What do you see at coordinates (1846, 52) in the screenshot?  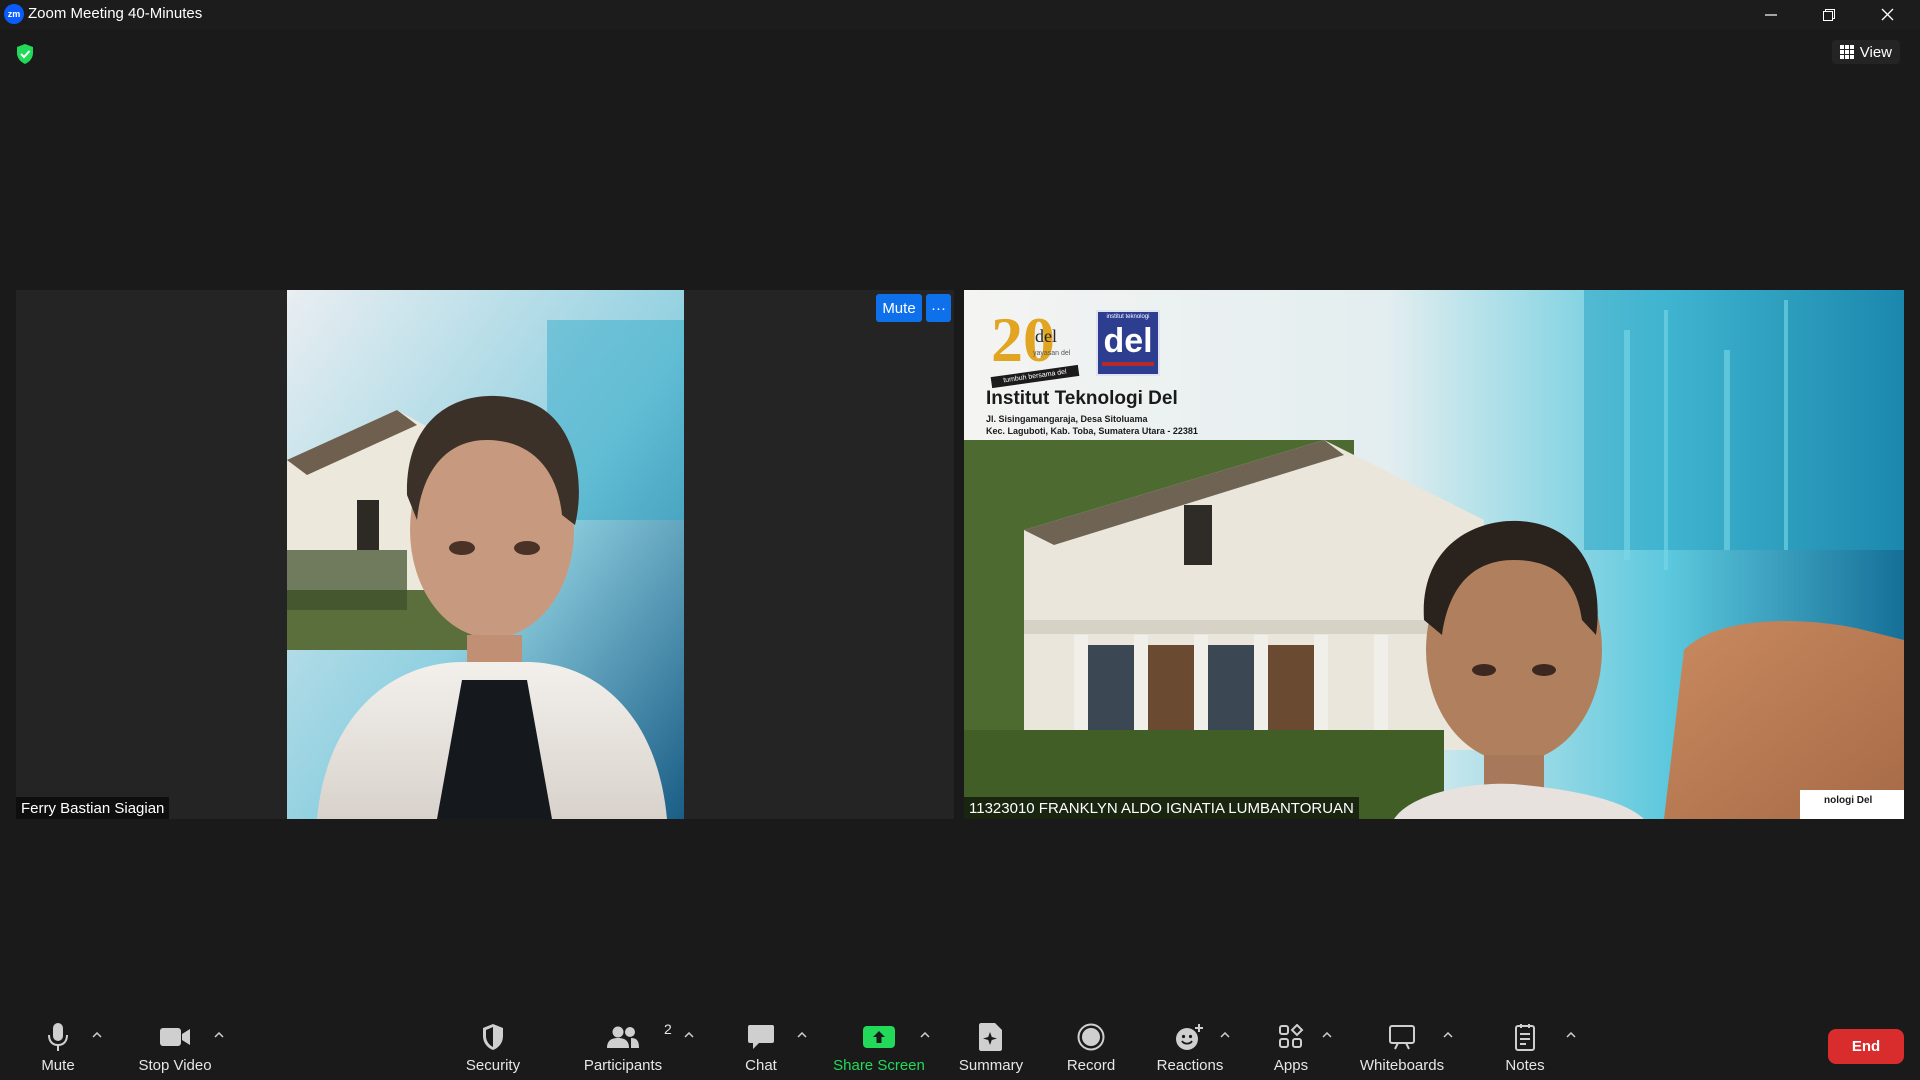 I see `grid-icon` at bounding box center [1846, 52].